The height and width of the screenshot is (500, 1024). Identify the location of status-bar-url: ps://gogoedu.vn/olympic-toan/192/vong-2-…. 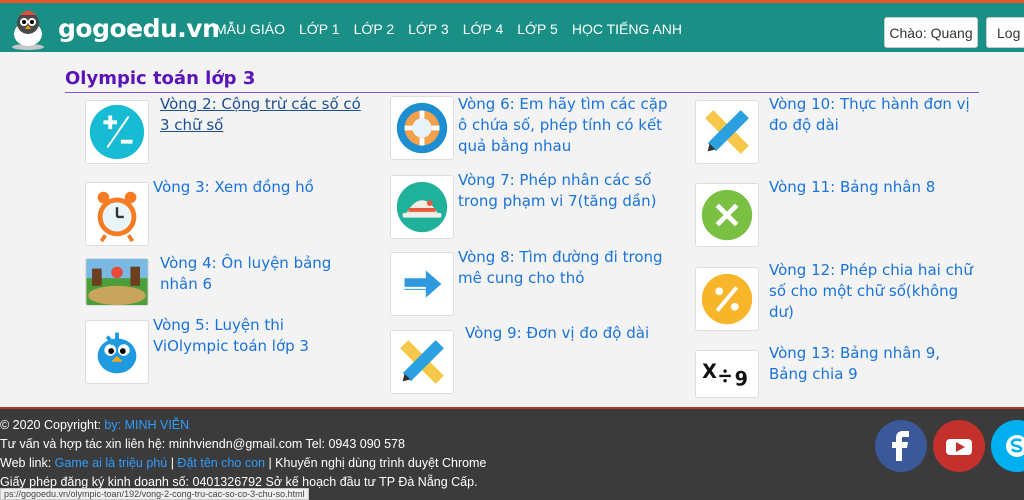
(154, 494).